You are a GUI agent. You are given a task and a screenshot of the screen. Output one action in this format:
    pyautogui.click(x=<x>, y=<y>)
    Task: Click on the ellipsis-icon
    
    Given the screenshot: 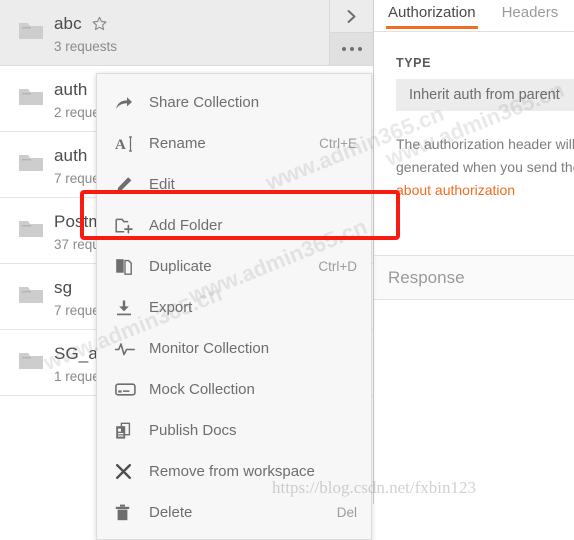 What is the action you would take?
    pyautogui.click(x=351, y=49)
    